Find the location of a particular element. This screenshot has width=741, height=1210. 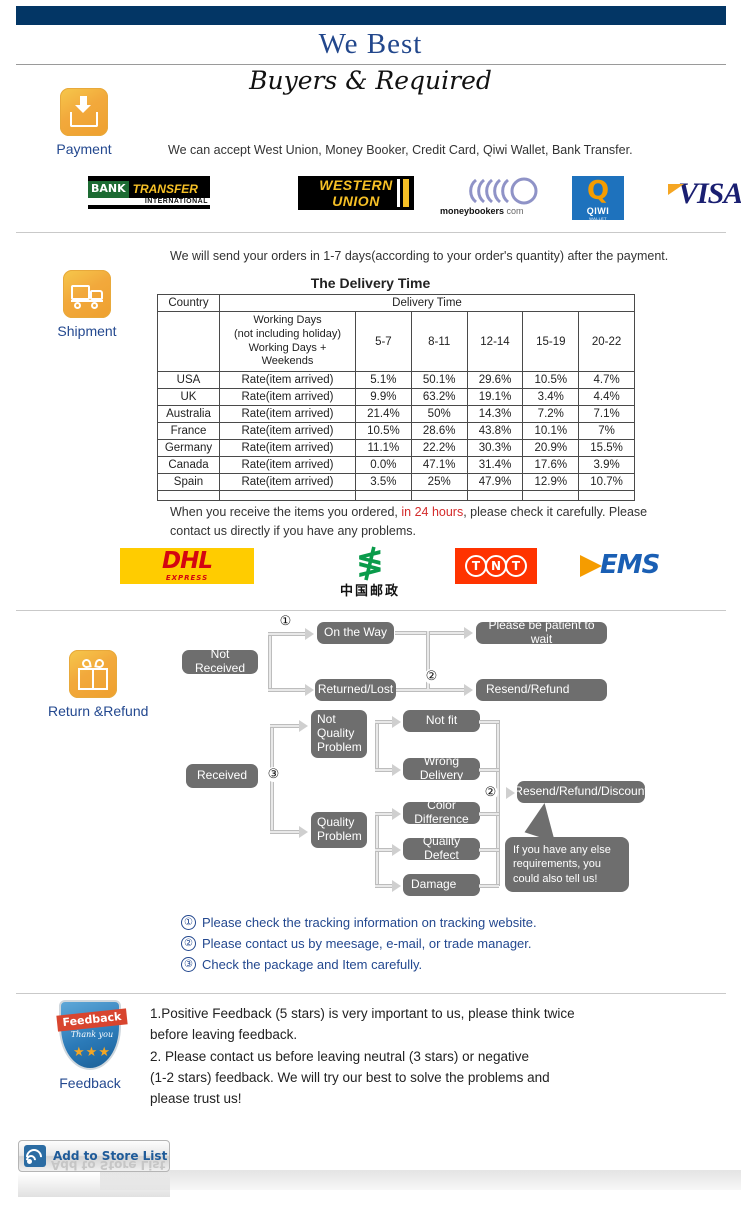

qp-line1: Quality is located at coordinates (336, 822).